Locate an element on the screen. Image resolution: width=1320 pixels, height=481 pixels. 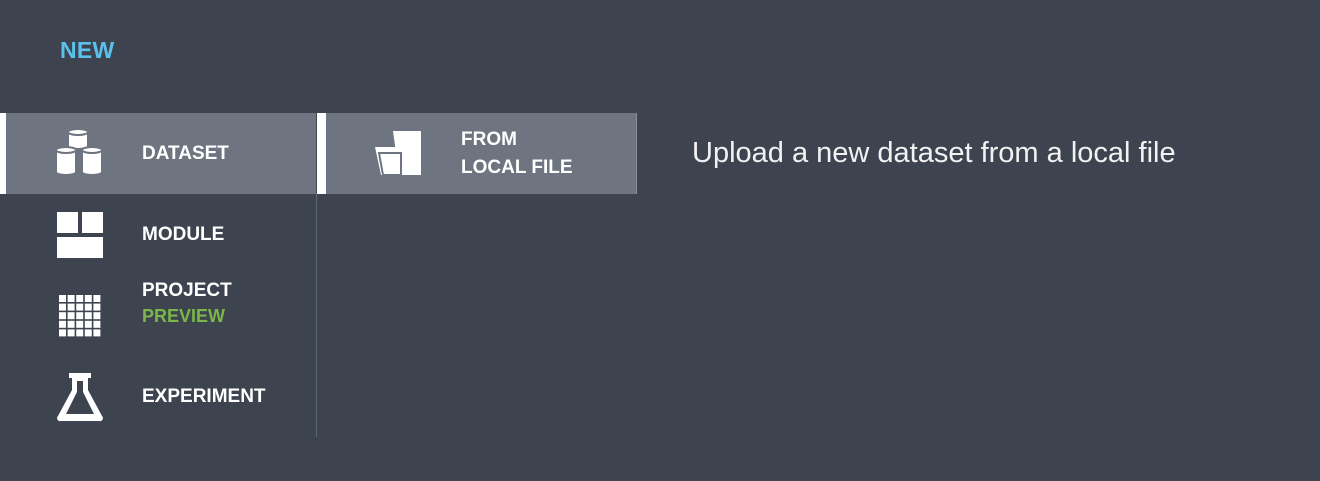
column-divider is located at coordinates (316, 315).